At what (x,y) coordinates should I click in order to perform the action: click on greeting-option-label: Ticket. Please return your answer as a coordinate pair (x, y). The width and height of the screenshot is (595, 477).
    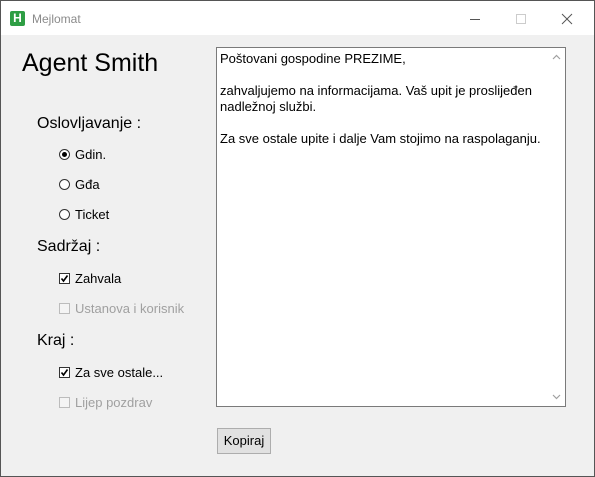
    Looking at the image, I should click on (92, 214).